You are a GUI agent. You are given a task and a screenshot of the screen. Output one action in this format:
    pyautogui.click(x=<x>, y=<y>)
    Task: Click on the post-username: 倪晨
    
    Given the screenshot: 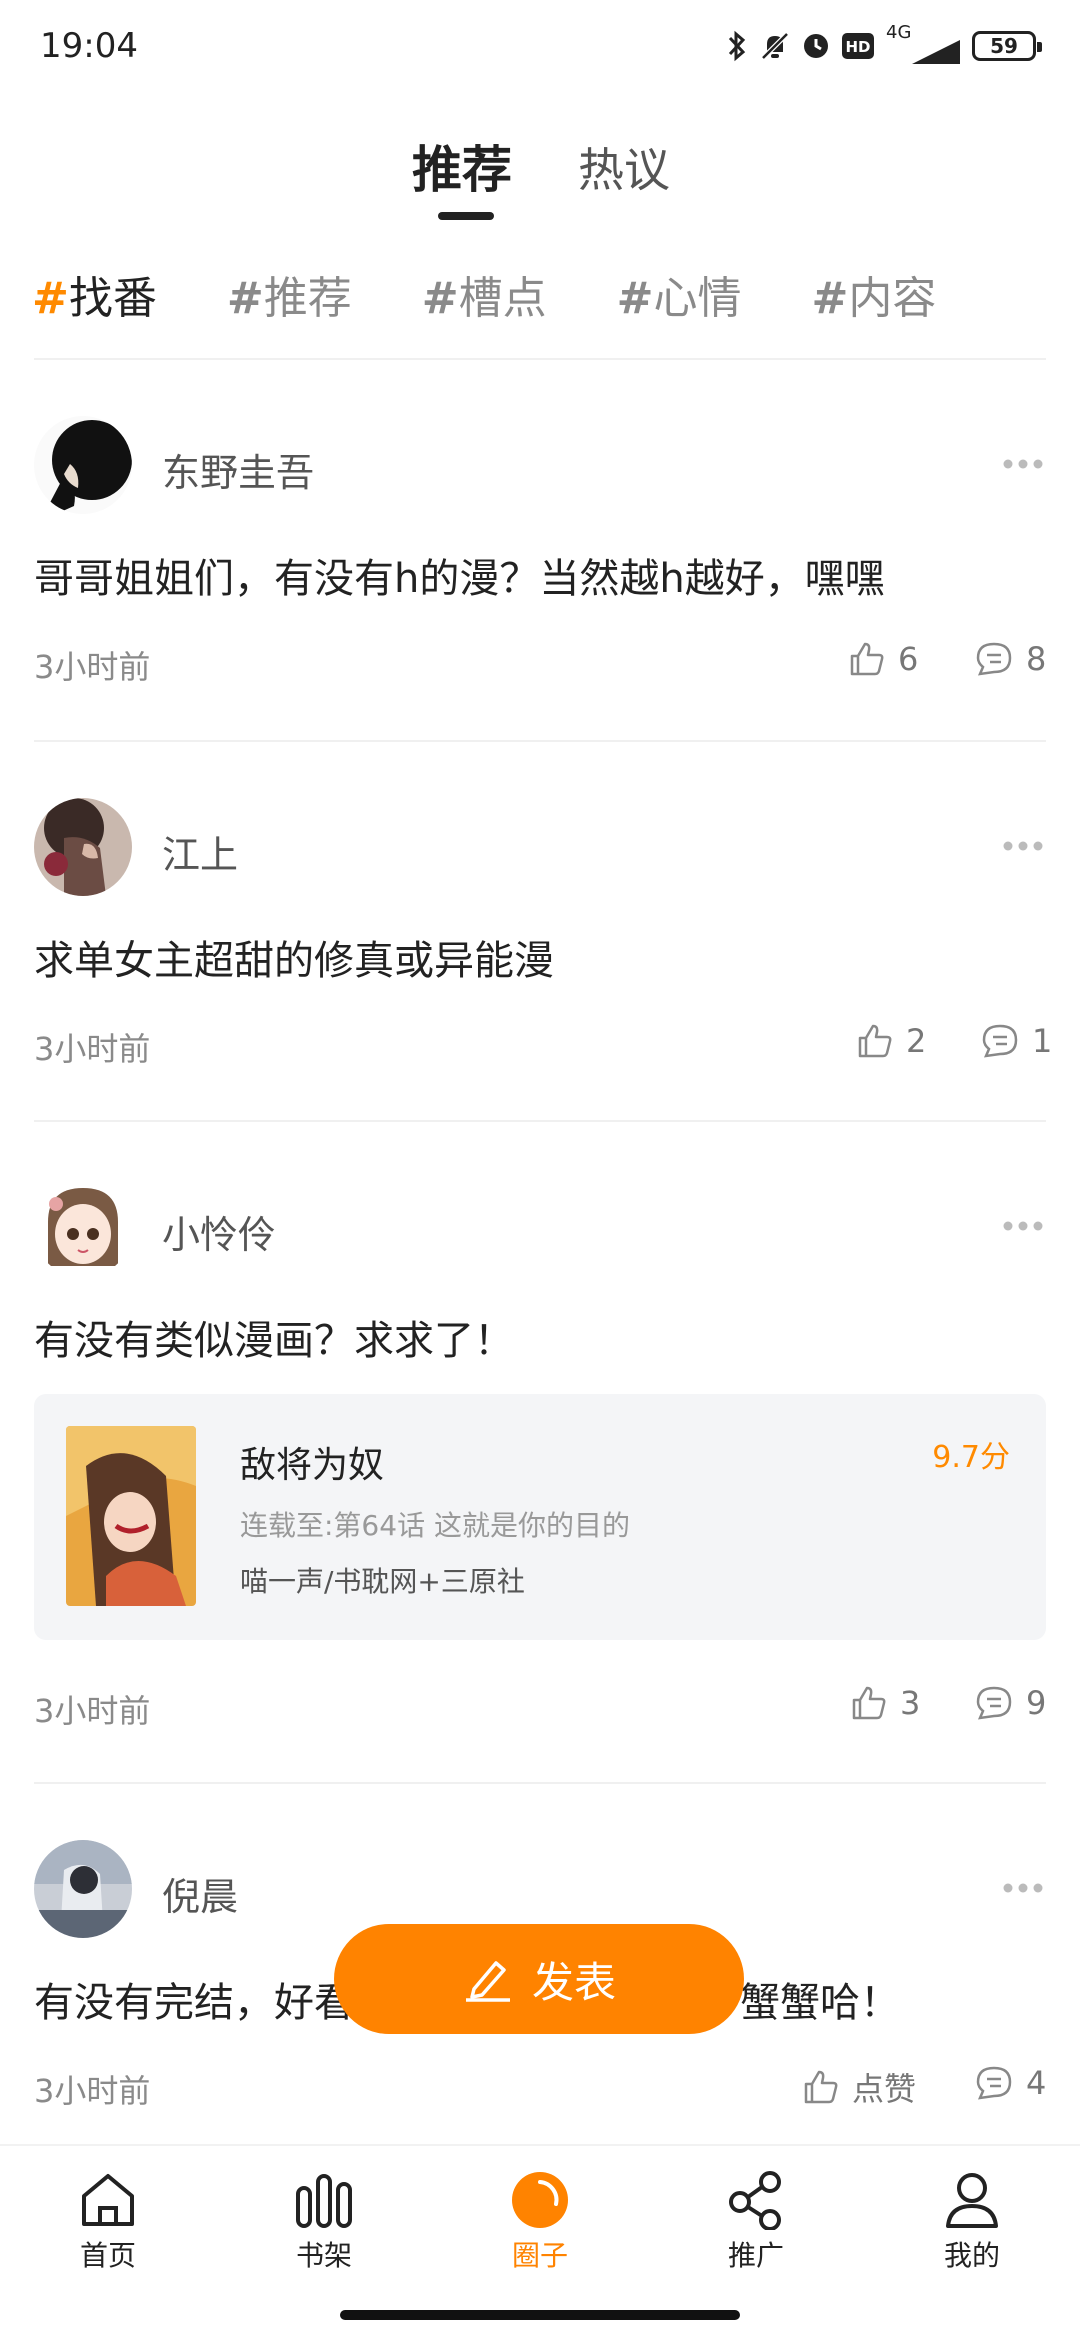 What is the action you would take?
    pyautogui.click(x=200, y=1893)
    